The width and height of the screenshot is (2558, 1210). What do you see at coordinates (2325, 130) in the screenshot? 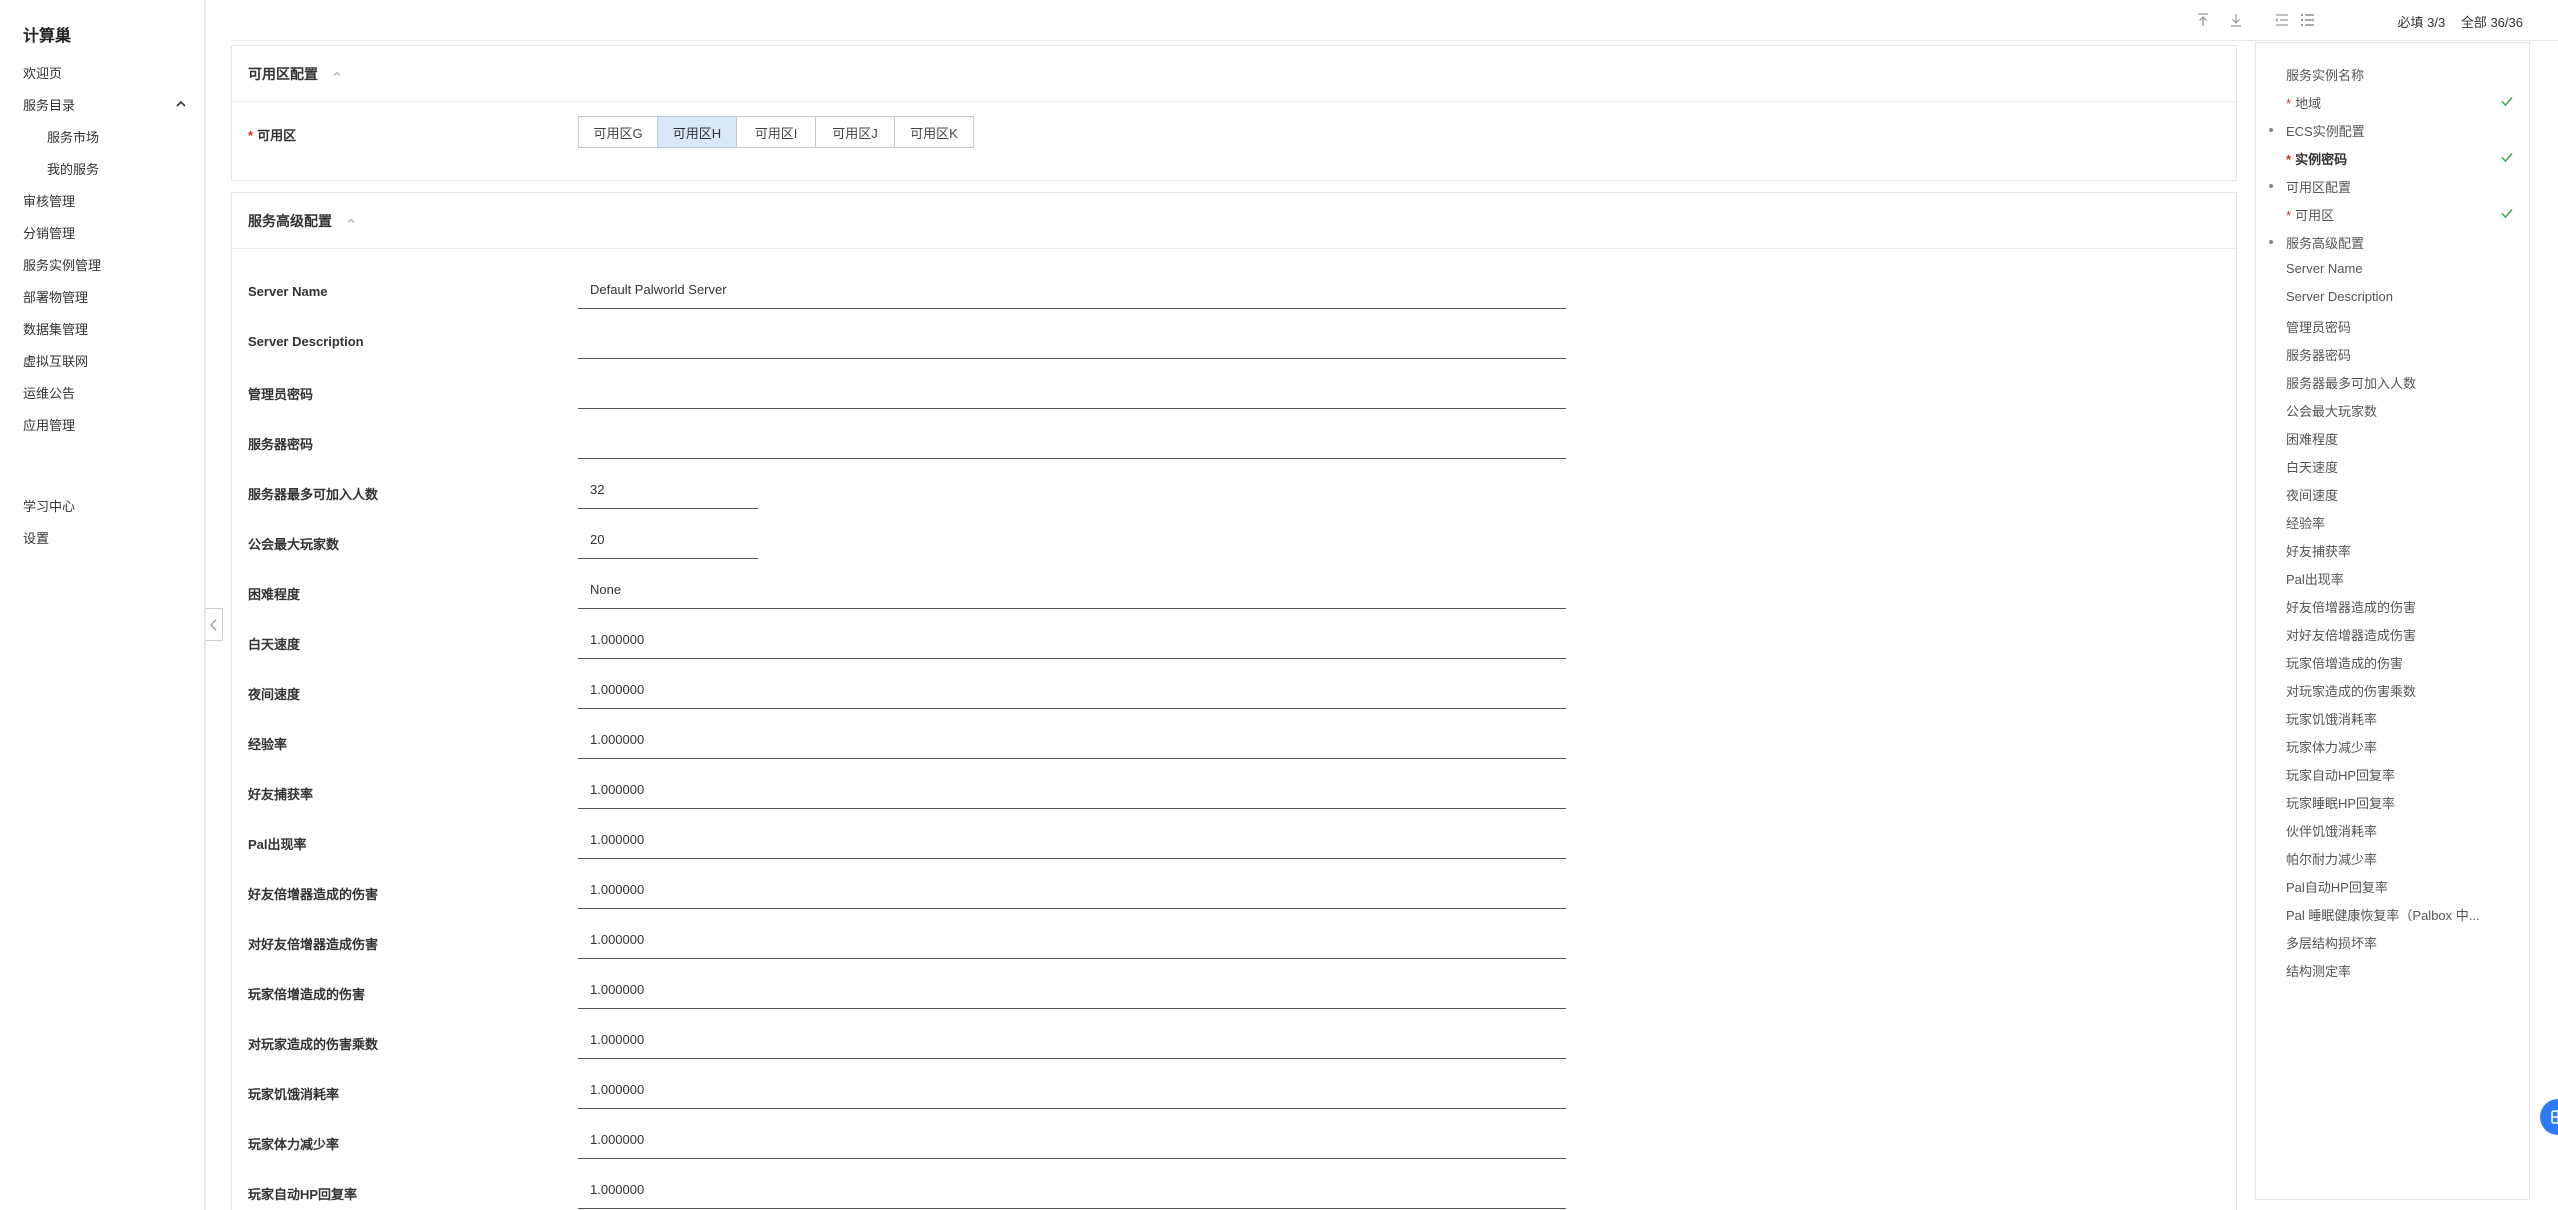
I see `outline-item: ECS实例配置` at bounding box center [2325, 130].